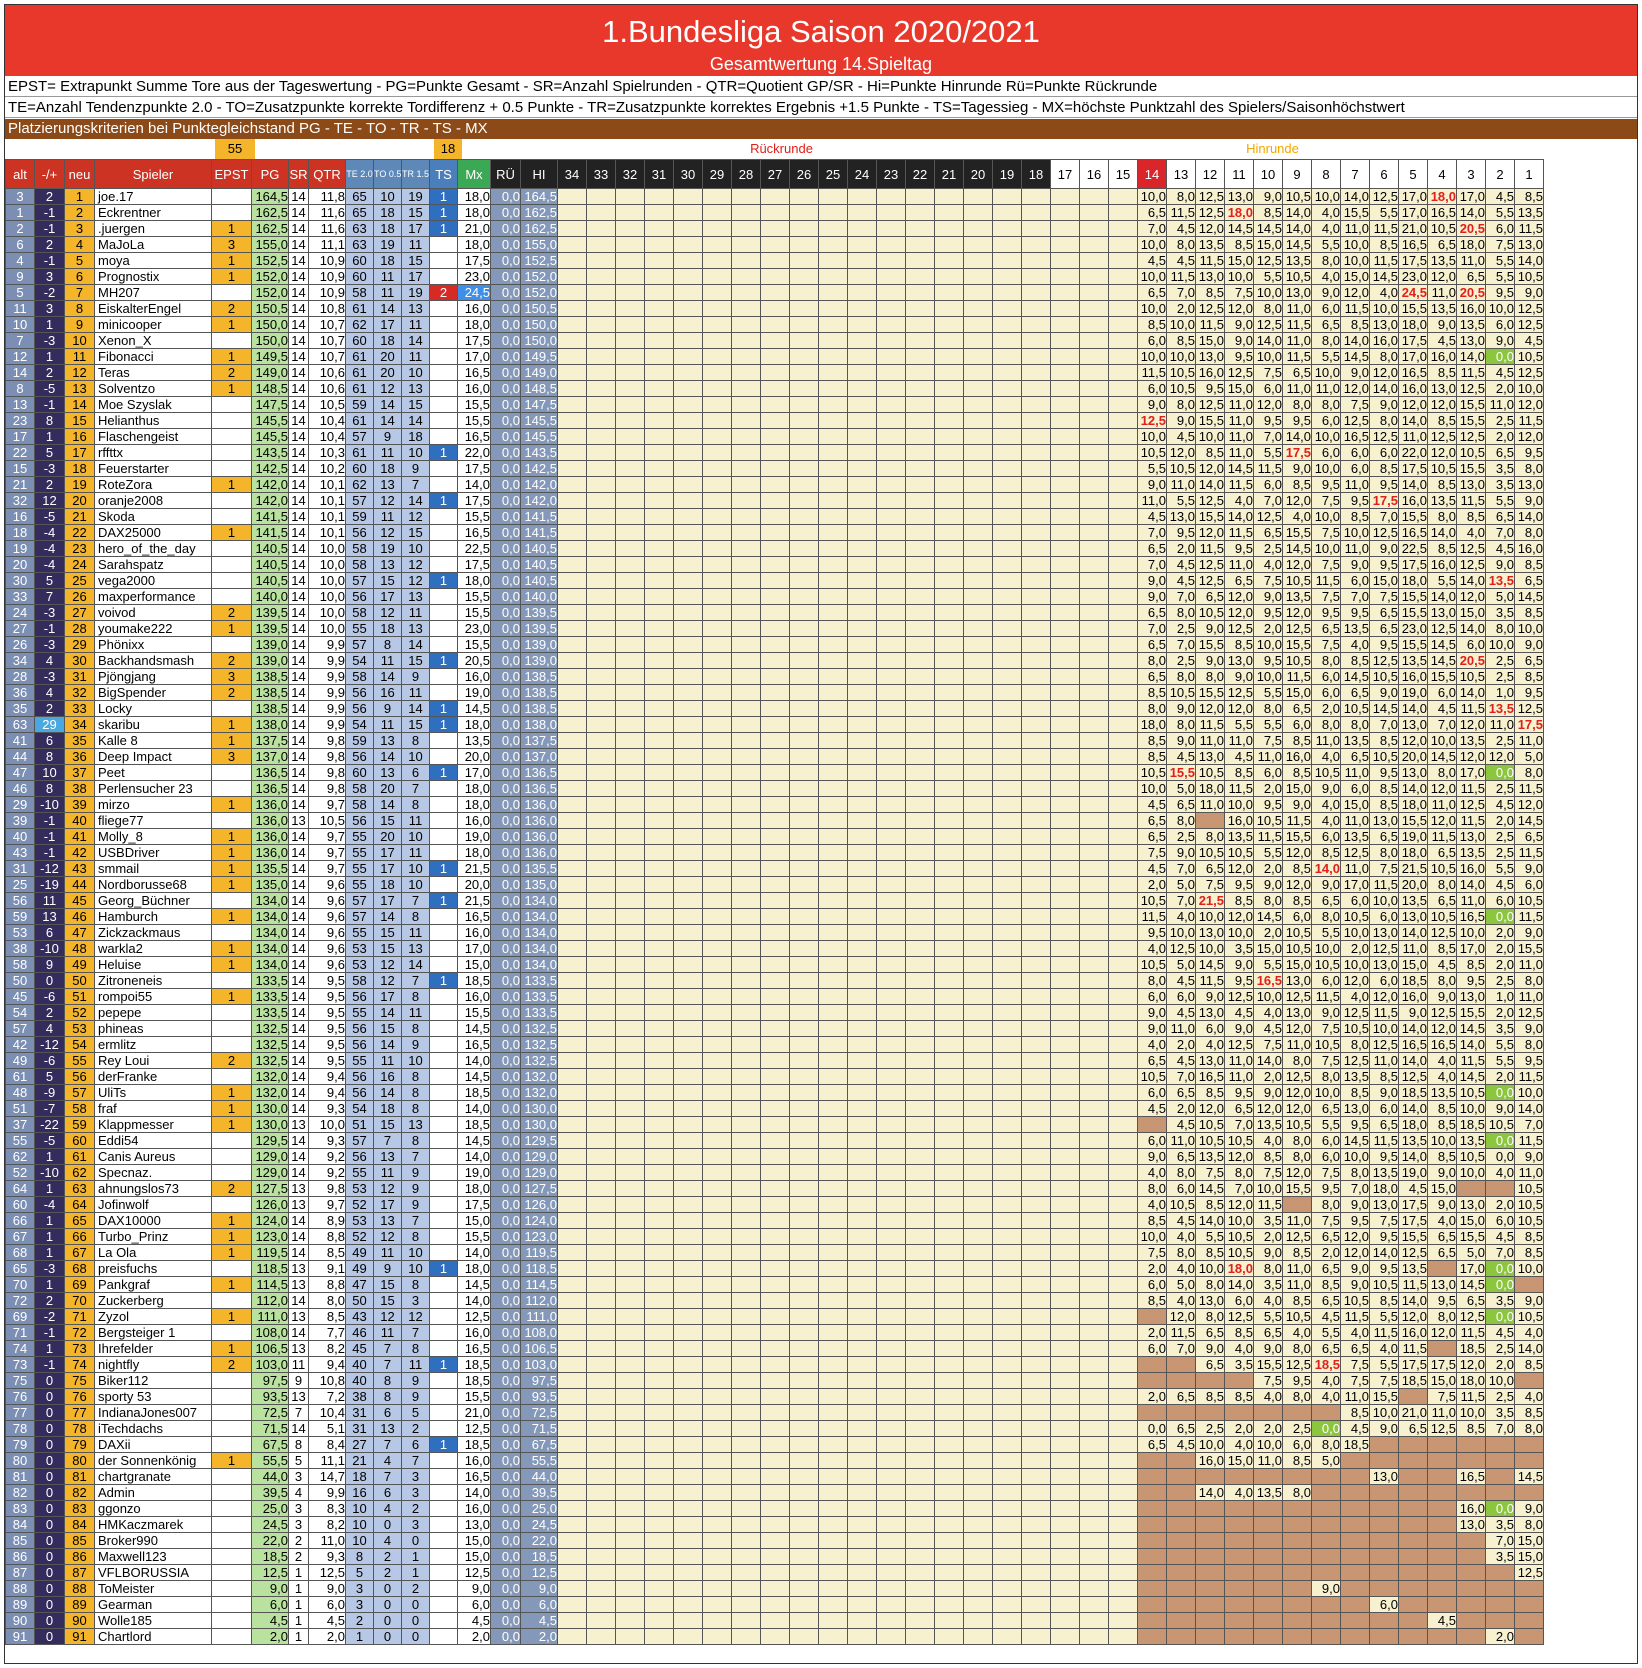 This screenshot has width=1642, height=1668. Describe the element at coordinates (49, 1636) in the screenshot. I see `rank-change: 0` at that location.